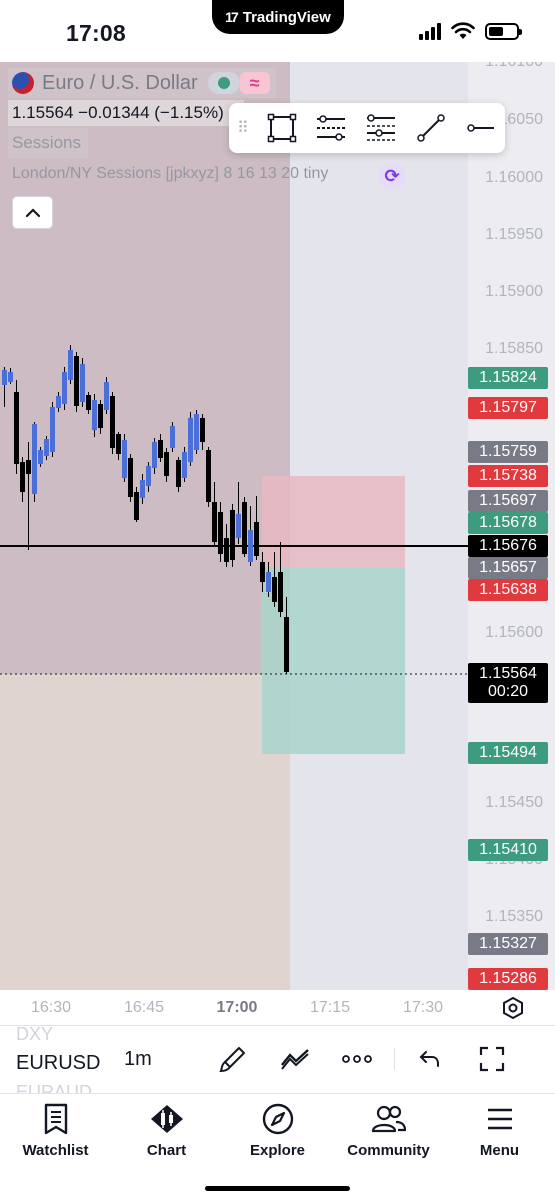 The image size is (555, 1200). What do you see at coordinates (430, 31) in the screenshot?
I see `signal-icon` at bounding box center [430, 31].